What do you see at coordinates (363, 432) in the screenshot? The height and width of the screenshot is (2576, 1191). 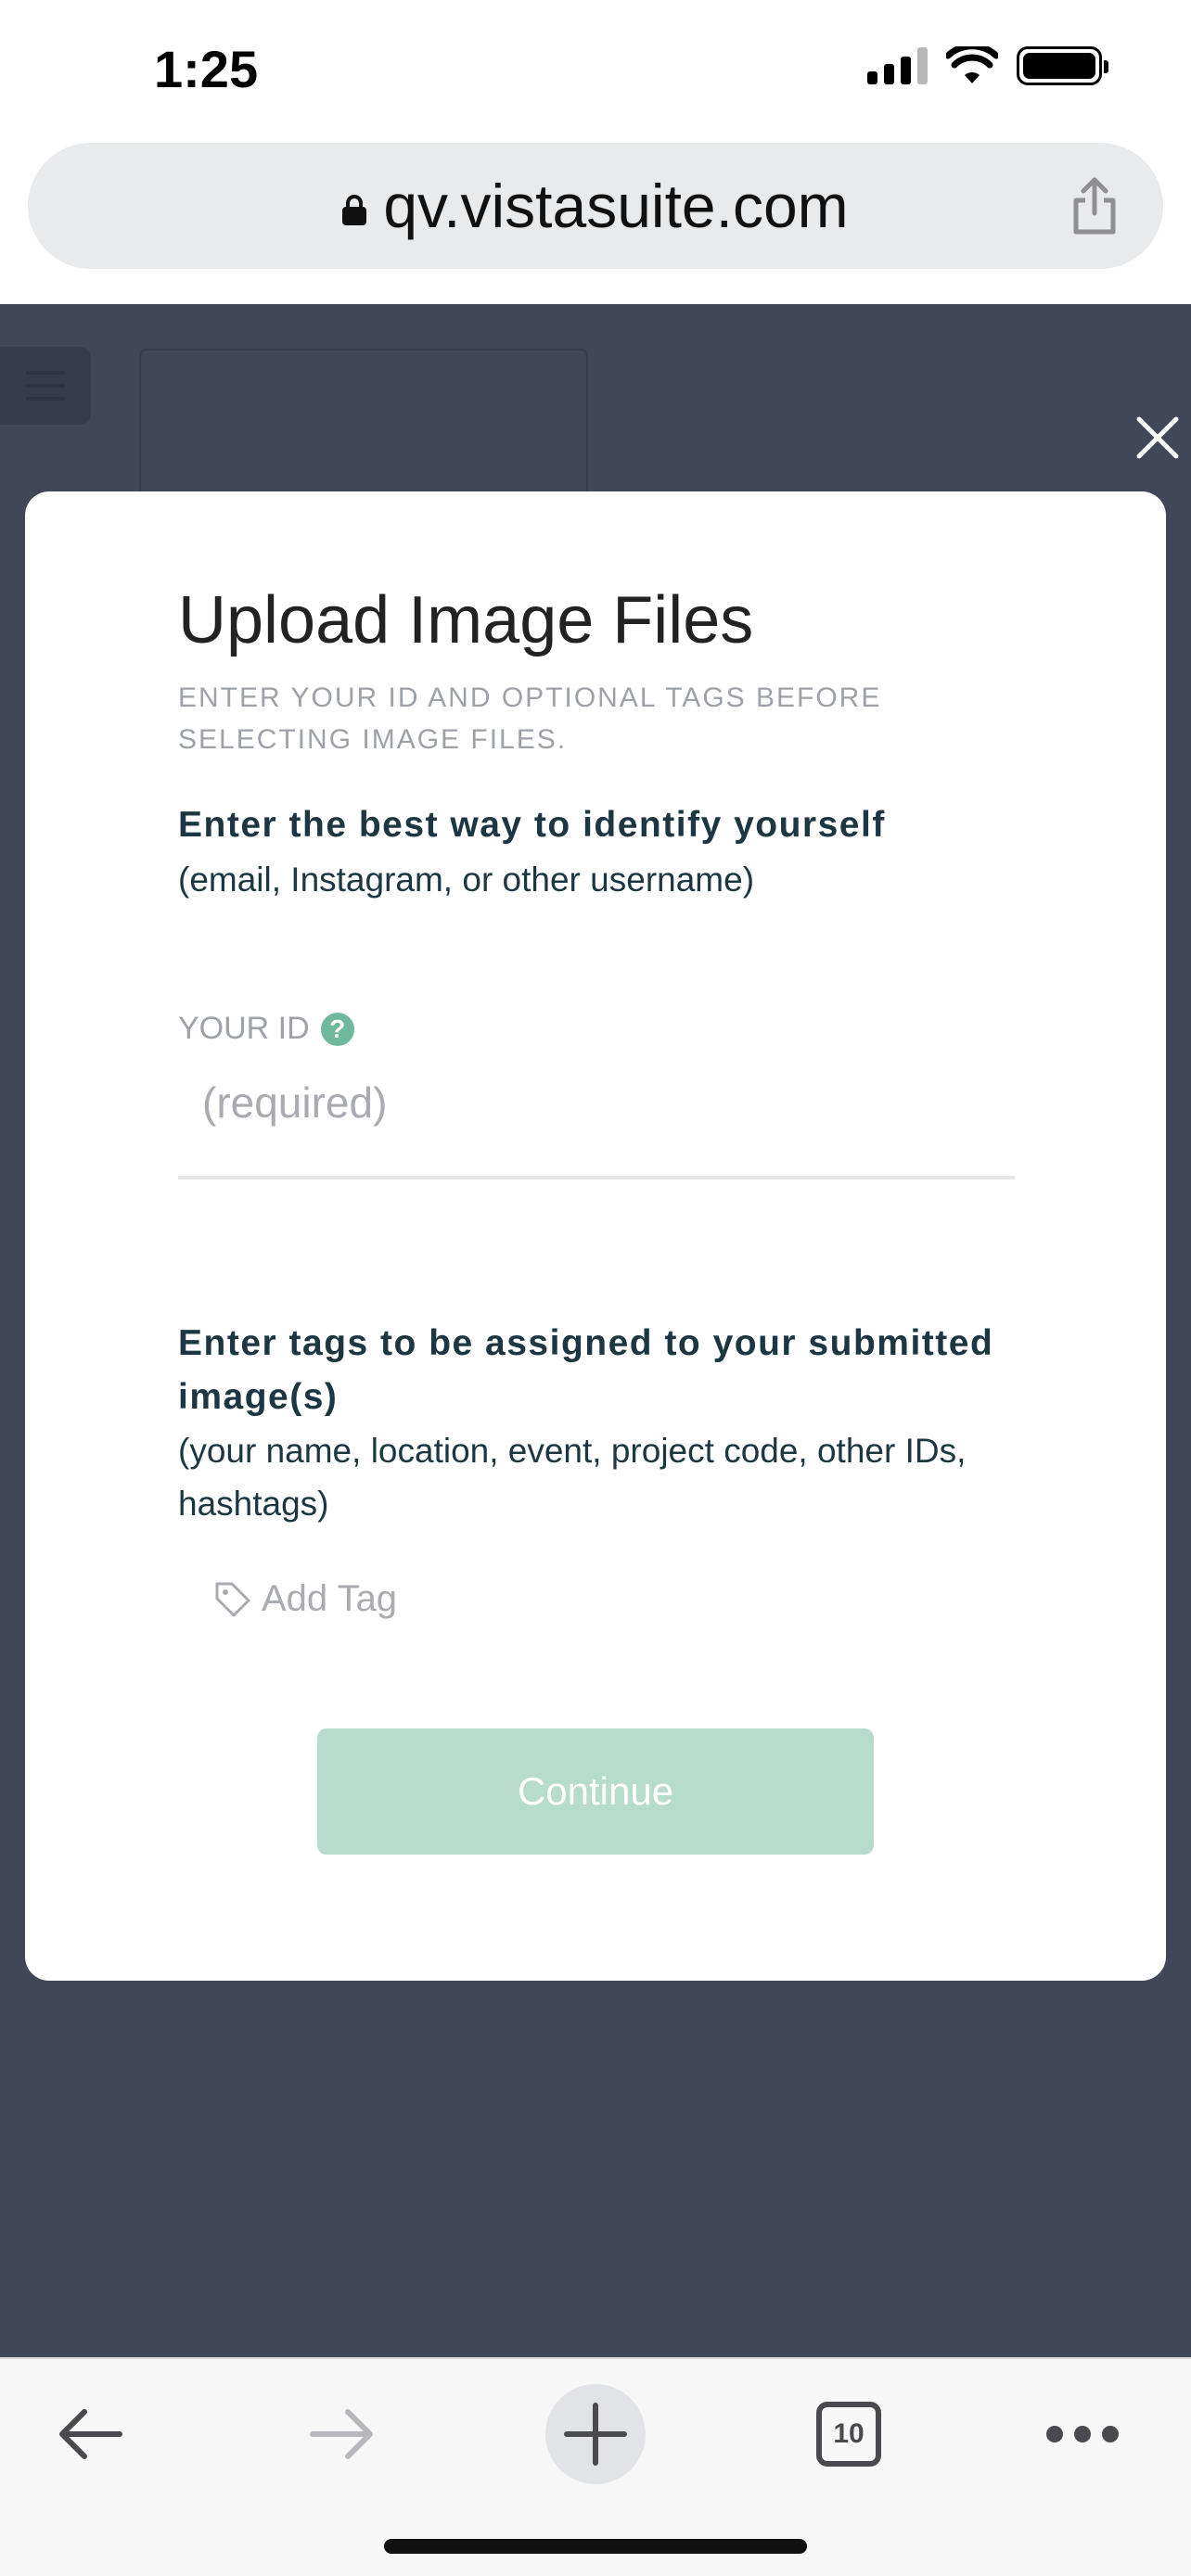 I see `background-panel` at bounding box center [363, 432].